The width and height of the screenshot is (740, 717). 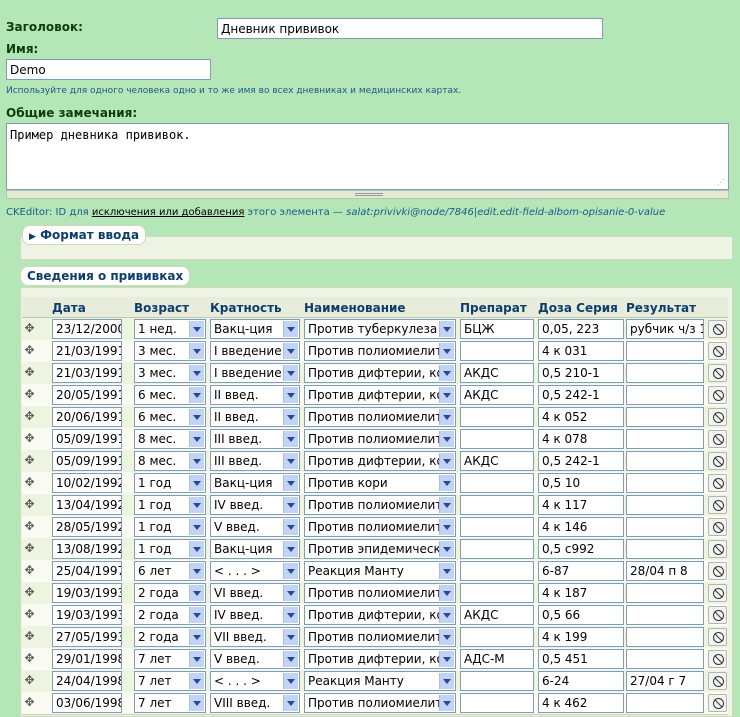 What do you see at coordinates (380, 549) in the screenshot?
I see `vaccine-select: Против эпидемическо` at bounding box center [380, 549].